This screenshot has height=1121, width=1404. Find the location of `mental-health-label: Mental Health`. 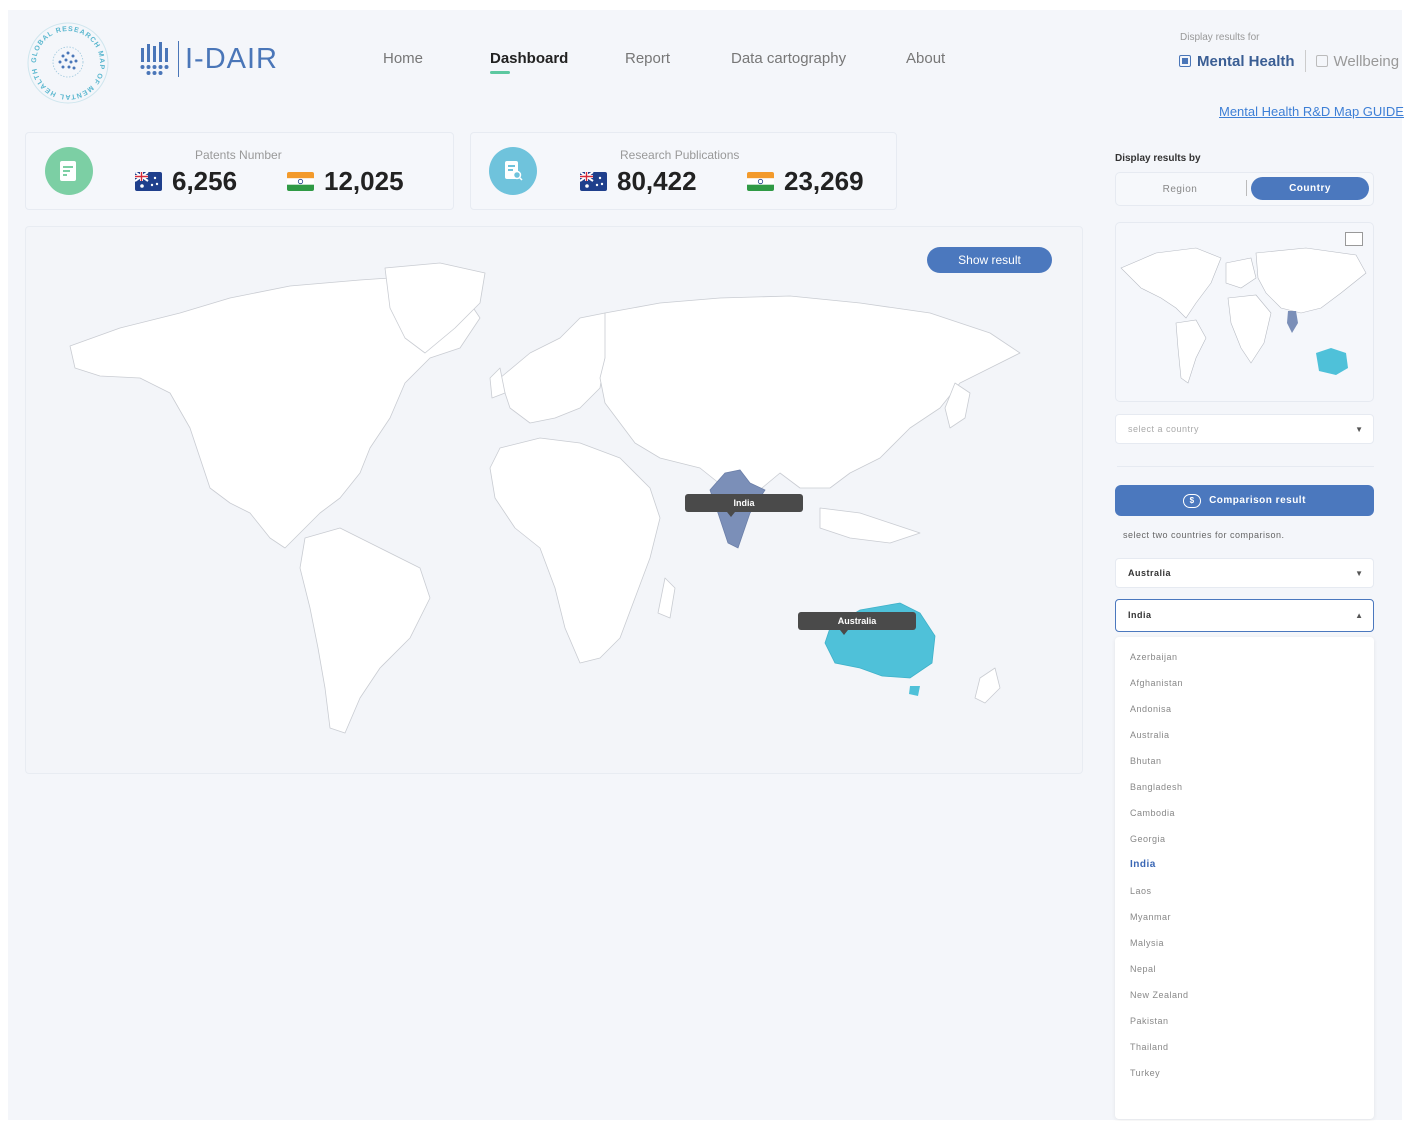

mental-health-label: Mental Health is located at coordinates (1246, 61).